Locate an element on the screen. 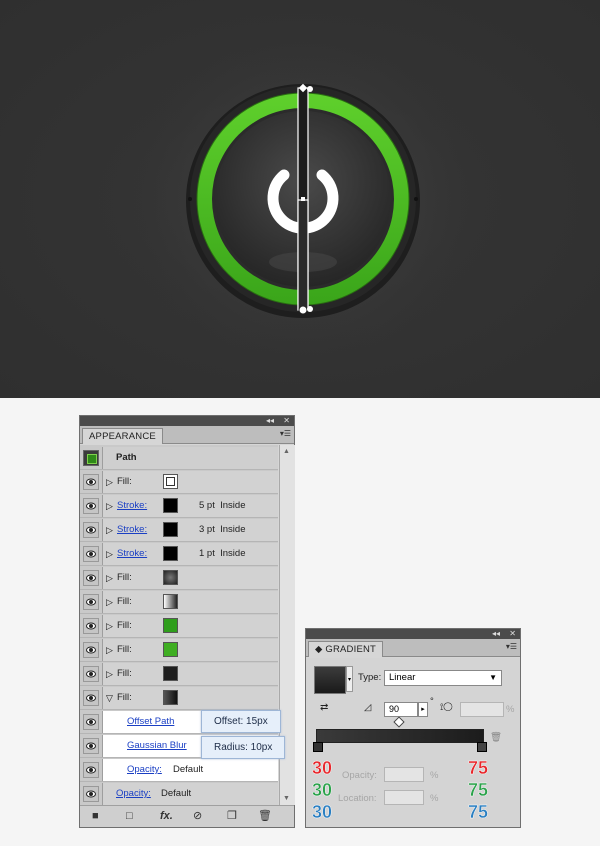 This screenshot has height=846, width=600. stroke-detail: 1 pt Inside is located at coordinates (222, 553).